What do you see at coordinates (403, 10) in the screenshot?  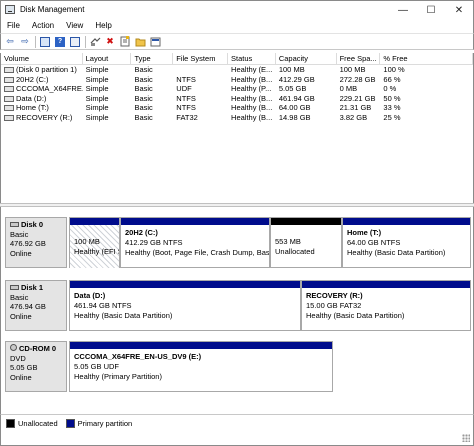 I see `minimize-button: —` at bounding box center [403, 10].